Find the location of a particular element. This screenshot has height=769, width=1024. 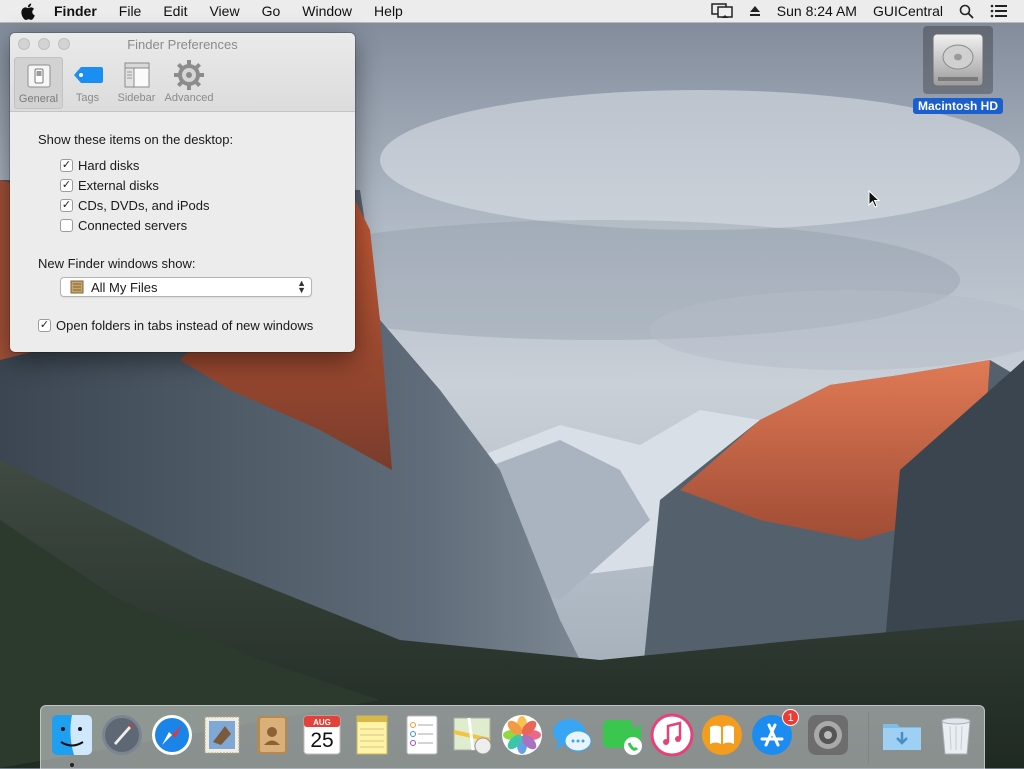

notes-icon is located at coordinates (372, 735).